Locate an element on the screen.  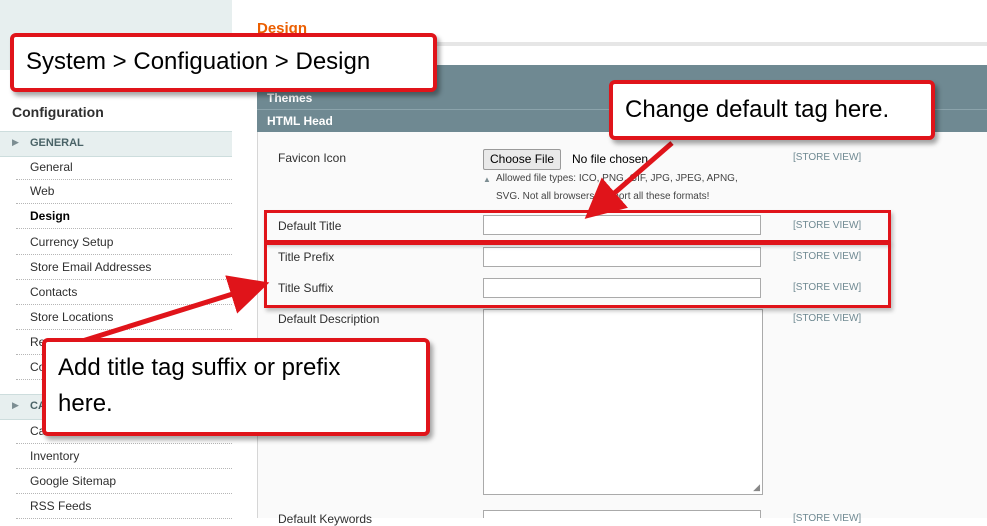
callout-text-line1: Add title tag suffix or prefix is located at coordinates (199, 367).